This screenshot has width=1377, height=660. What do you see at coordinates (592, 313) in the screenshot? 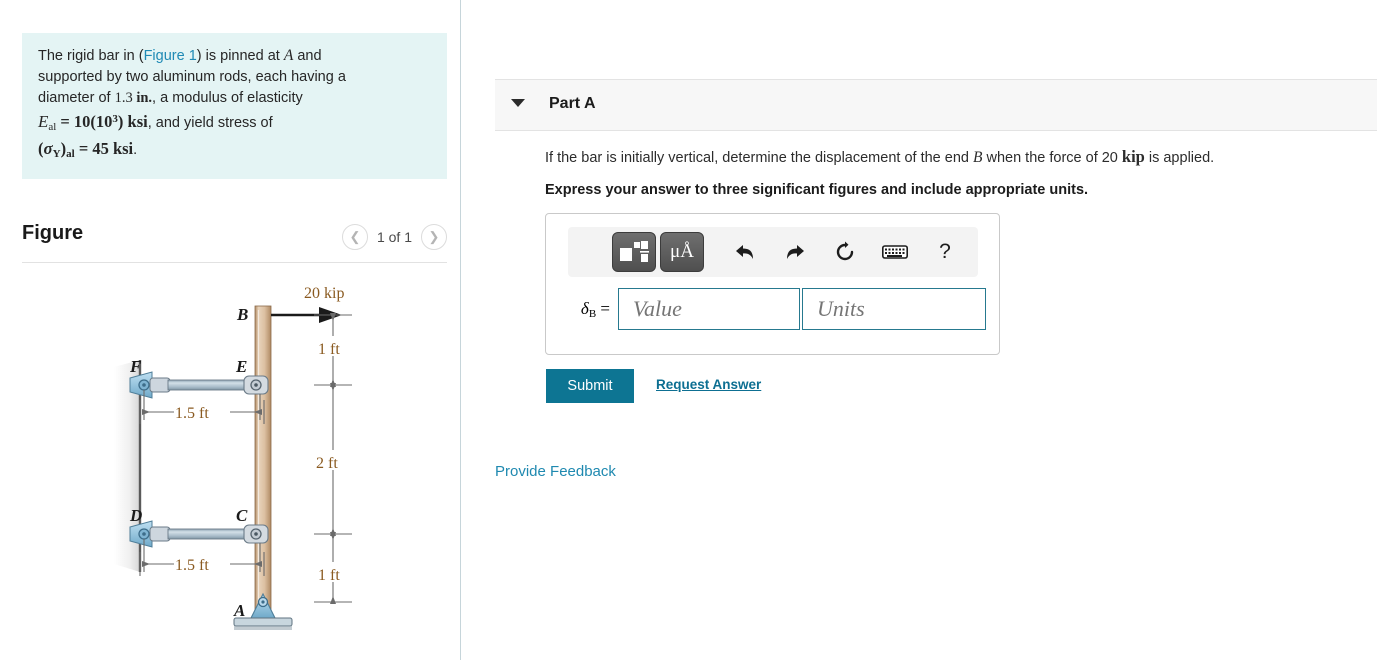
I see `delta-subscript: B` at bounding box center [592, 313].